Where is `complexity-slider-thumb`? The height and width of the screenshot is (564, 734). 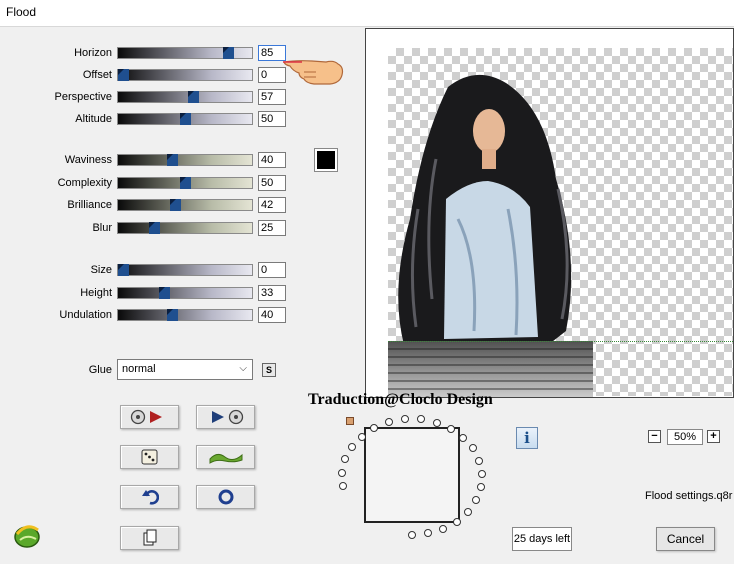
complexity-slider-thumb is located at coordinates (185, 183).